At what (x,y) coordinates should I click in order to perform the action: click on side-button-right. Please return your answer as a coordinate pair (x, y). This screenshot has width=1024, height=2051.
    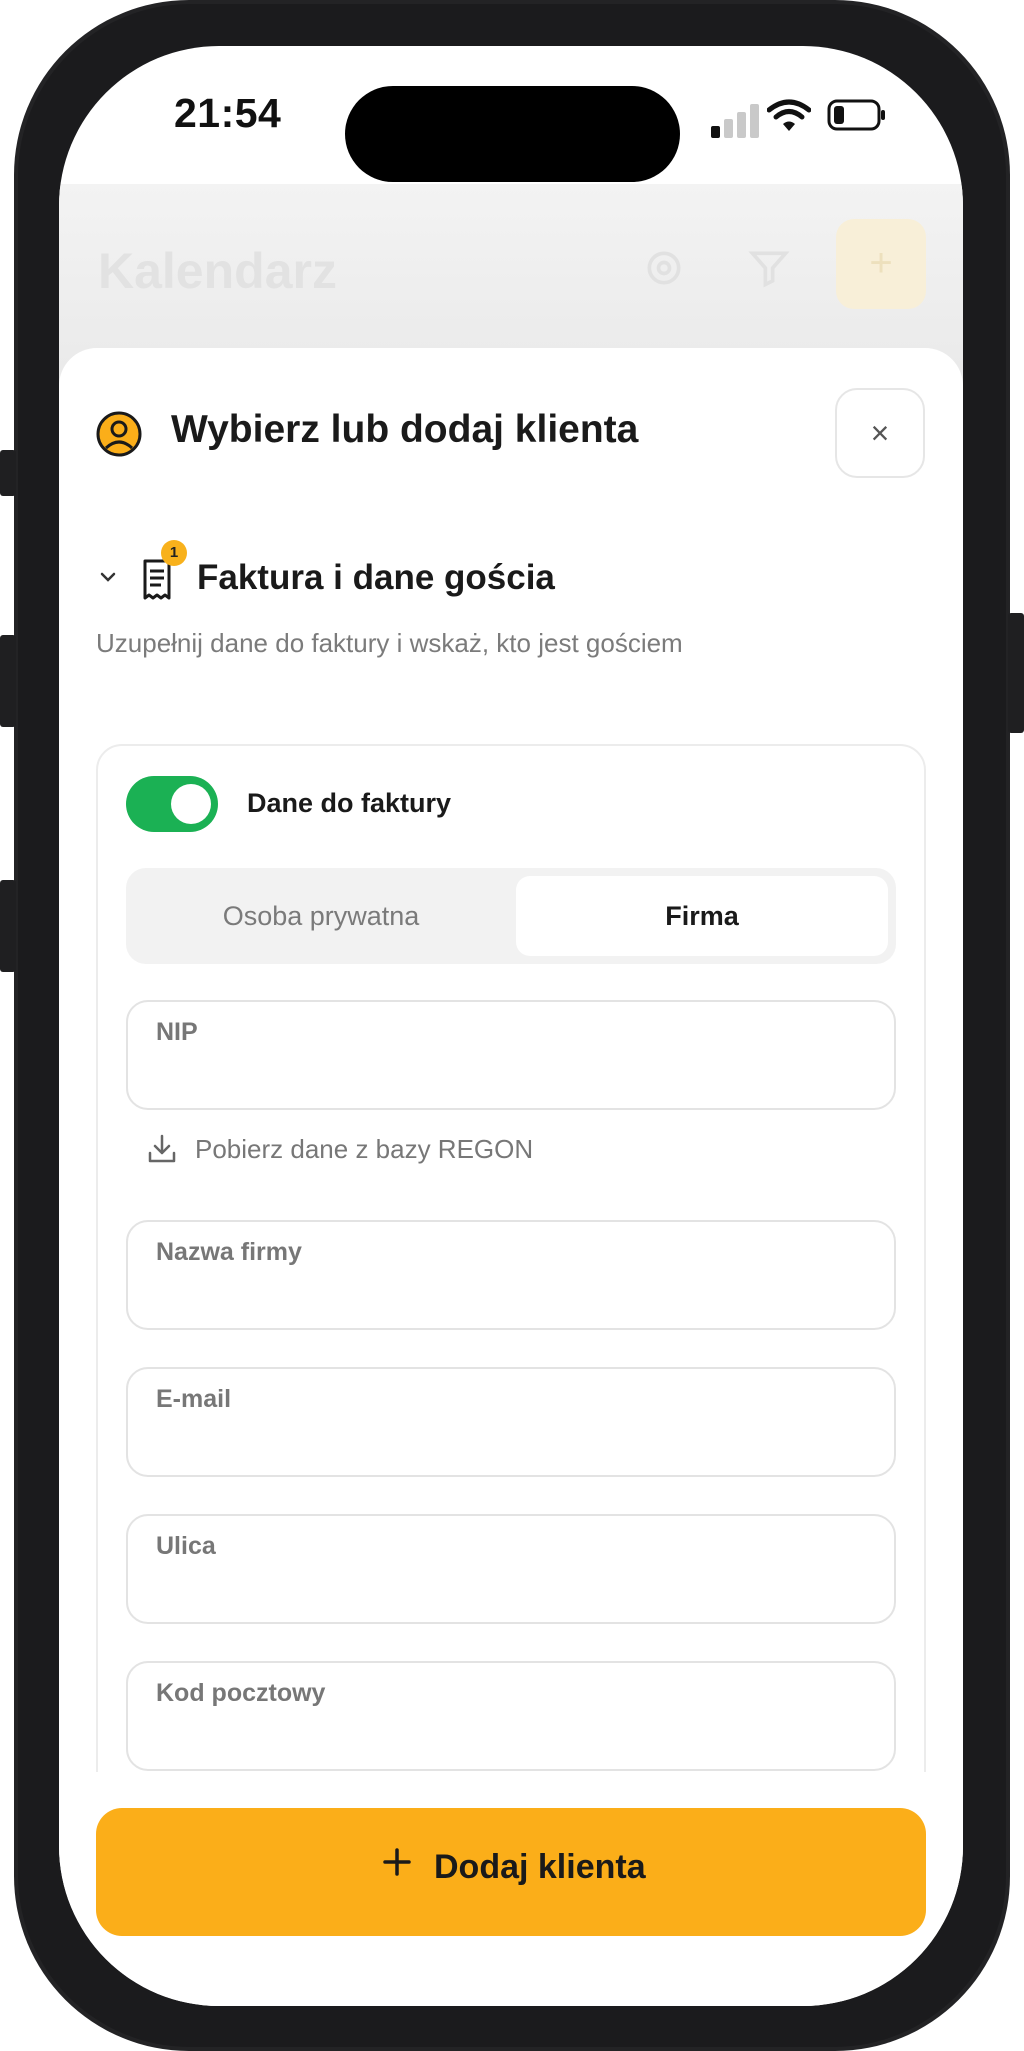
    Looking at the image, I should click on (1016, 673).